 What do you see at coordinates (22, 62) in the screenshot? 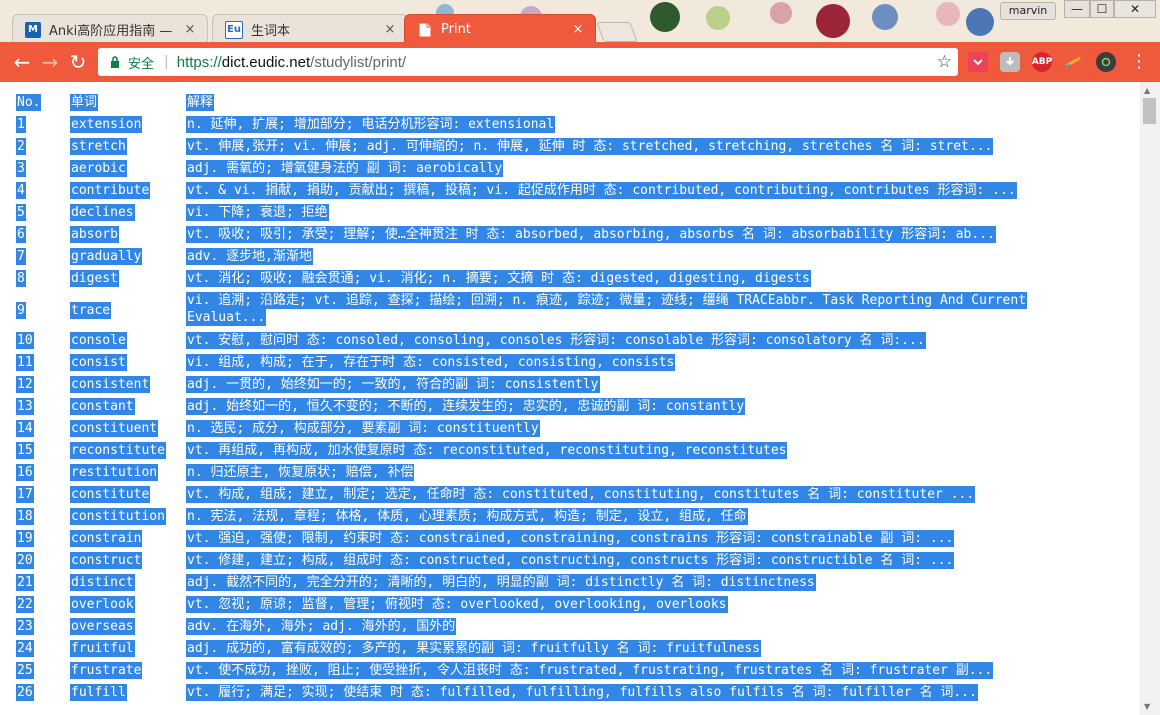
I see `back-button: ←` at bounding box center [22, 62].